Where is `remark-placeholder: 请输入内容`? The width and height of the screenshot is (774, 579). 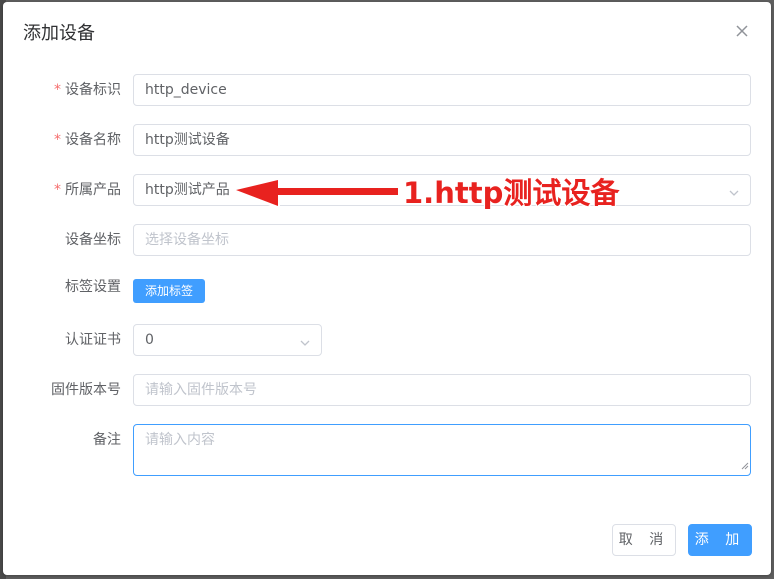
remark-placeholder: 请输入内容 is located at coordinates (180, 440).